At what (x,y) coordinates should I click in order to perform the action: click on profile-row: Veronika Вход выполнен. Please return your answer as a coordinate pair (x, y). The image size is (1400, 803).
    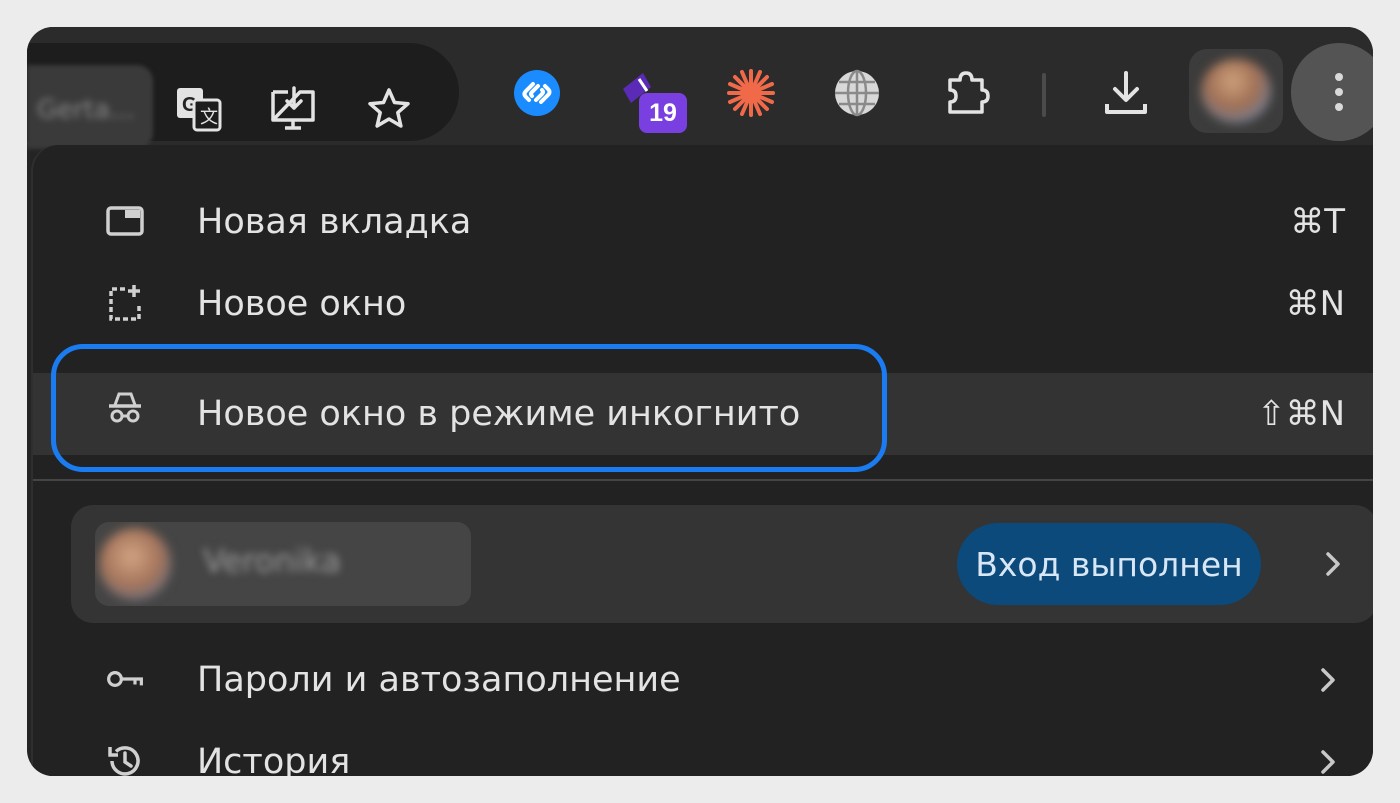
    Looking at the image, I should click on (722, 564).